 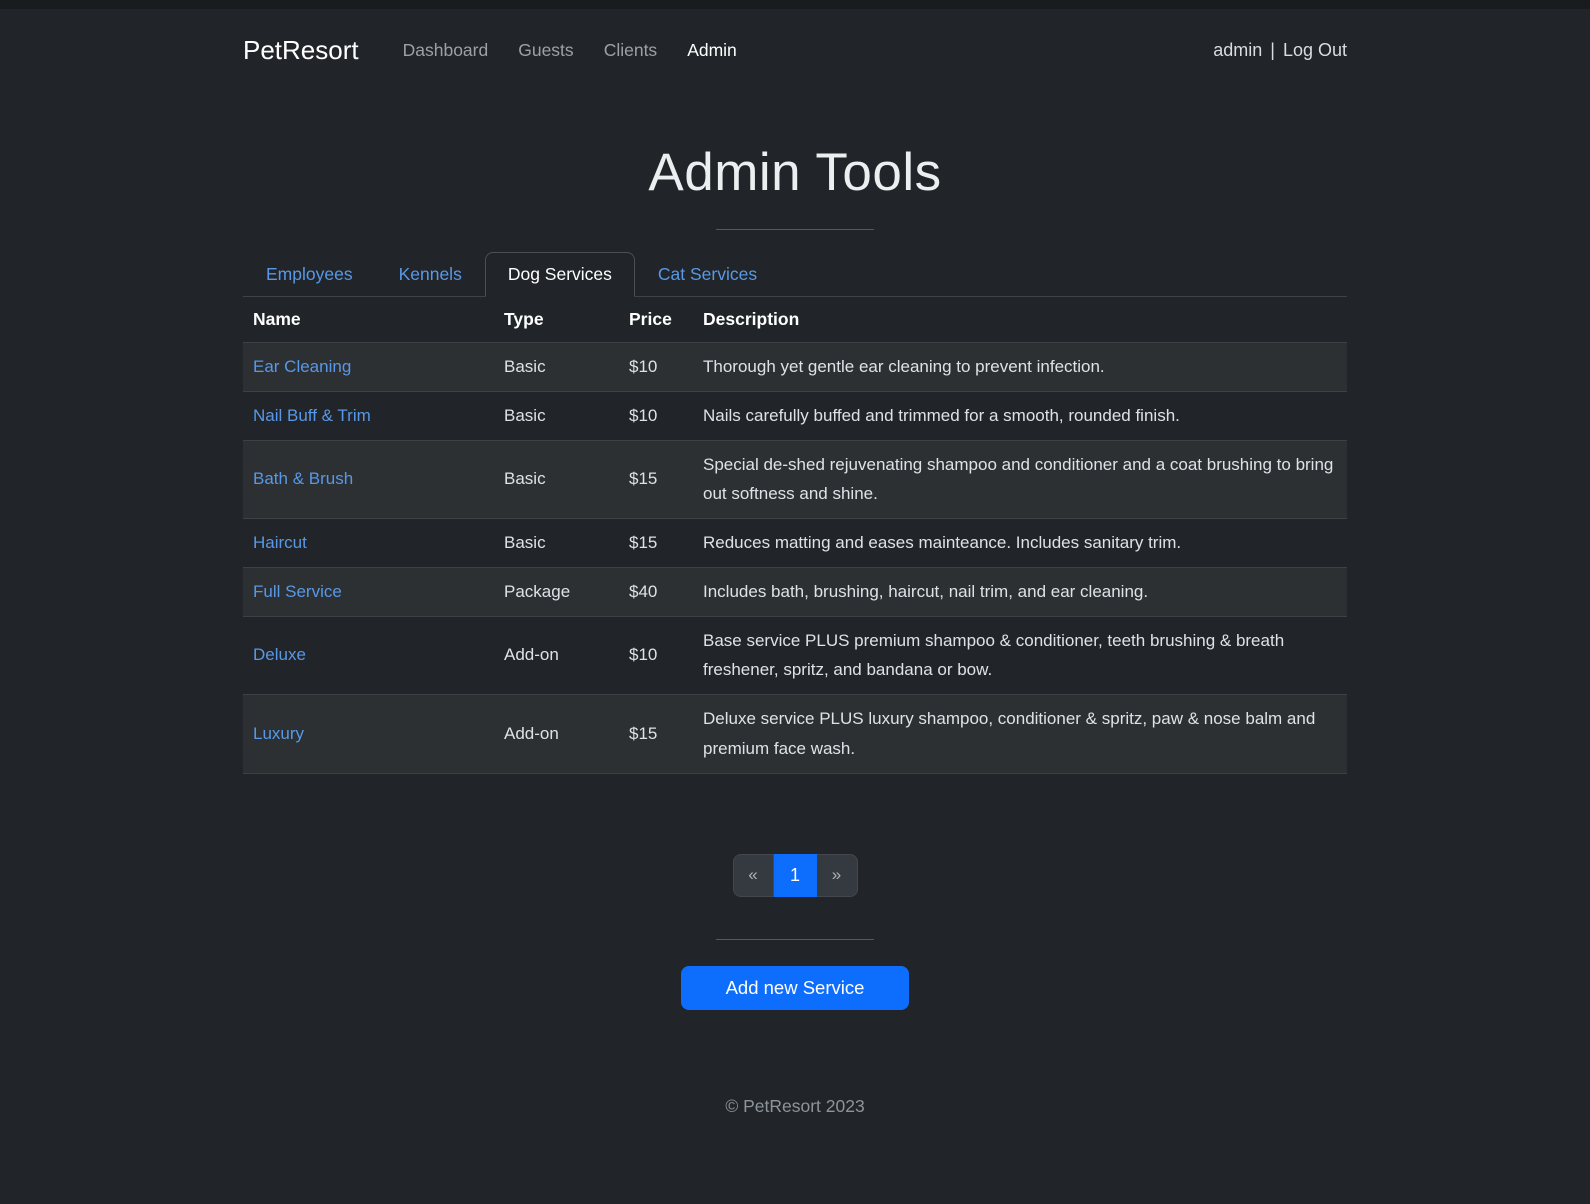 I want to click on logout-link: Log Out, so click(x=1315, y=50).